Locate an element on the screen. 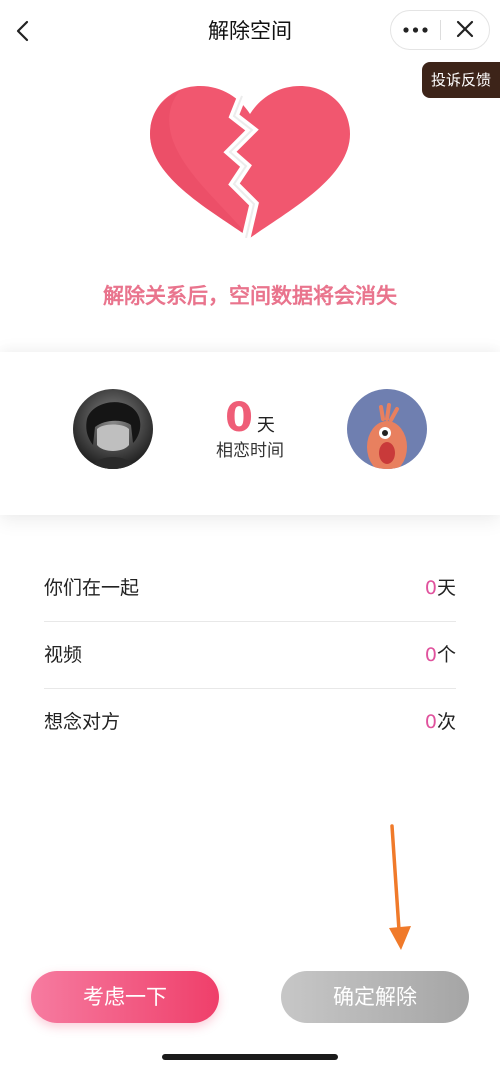  avatar-left is located at coordinates (113, 429).